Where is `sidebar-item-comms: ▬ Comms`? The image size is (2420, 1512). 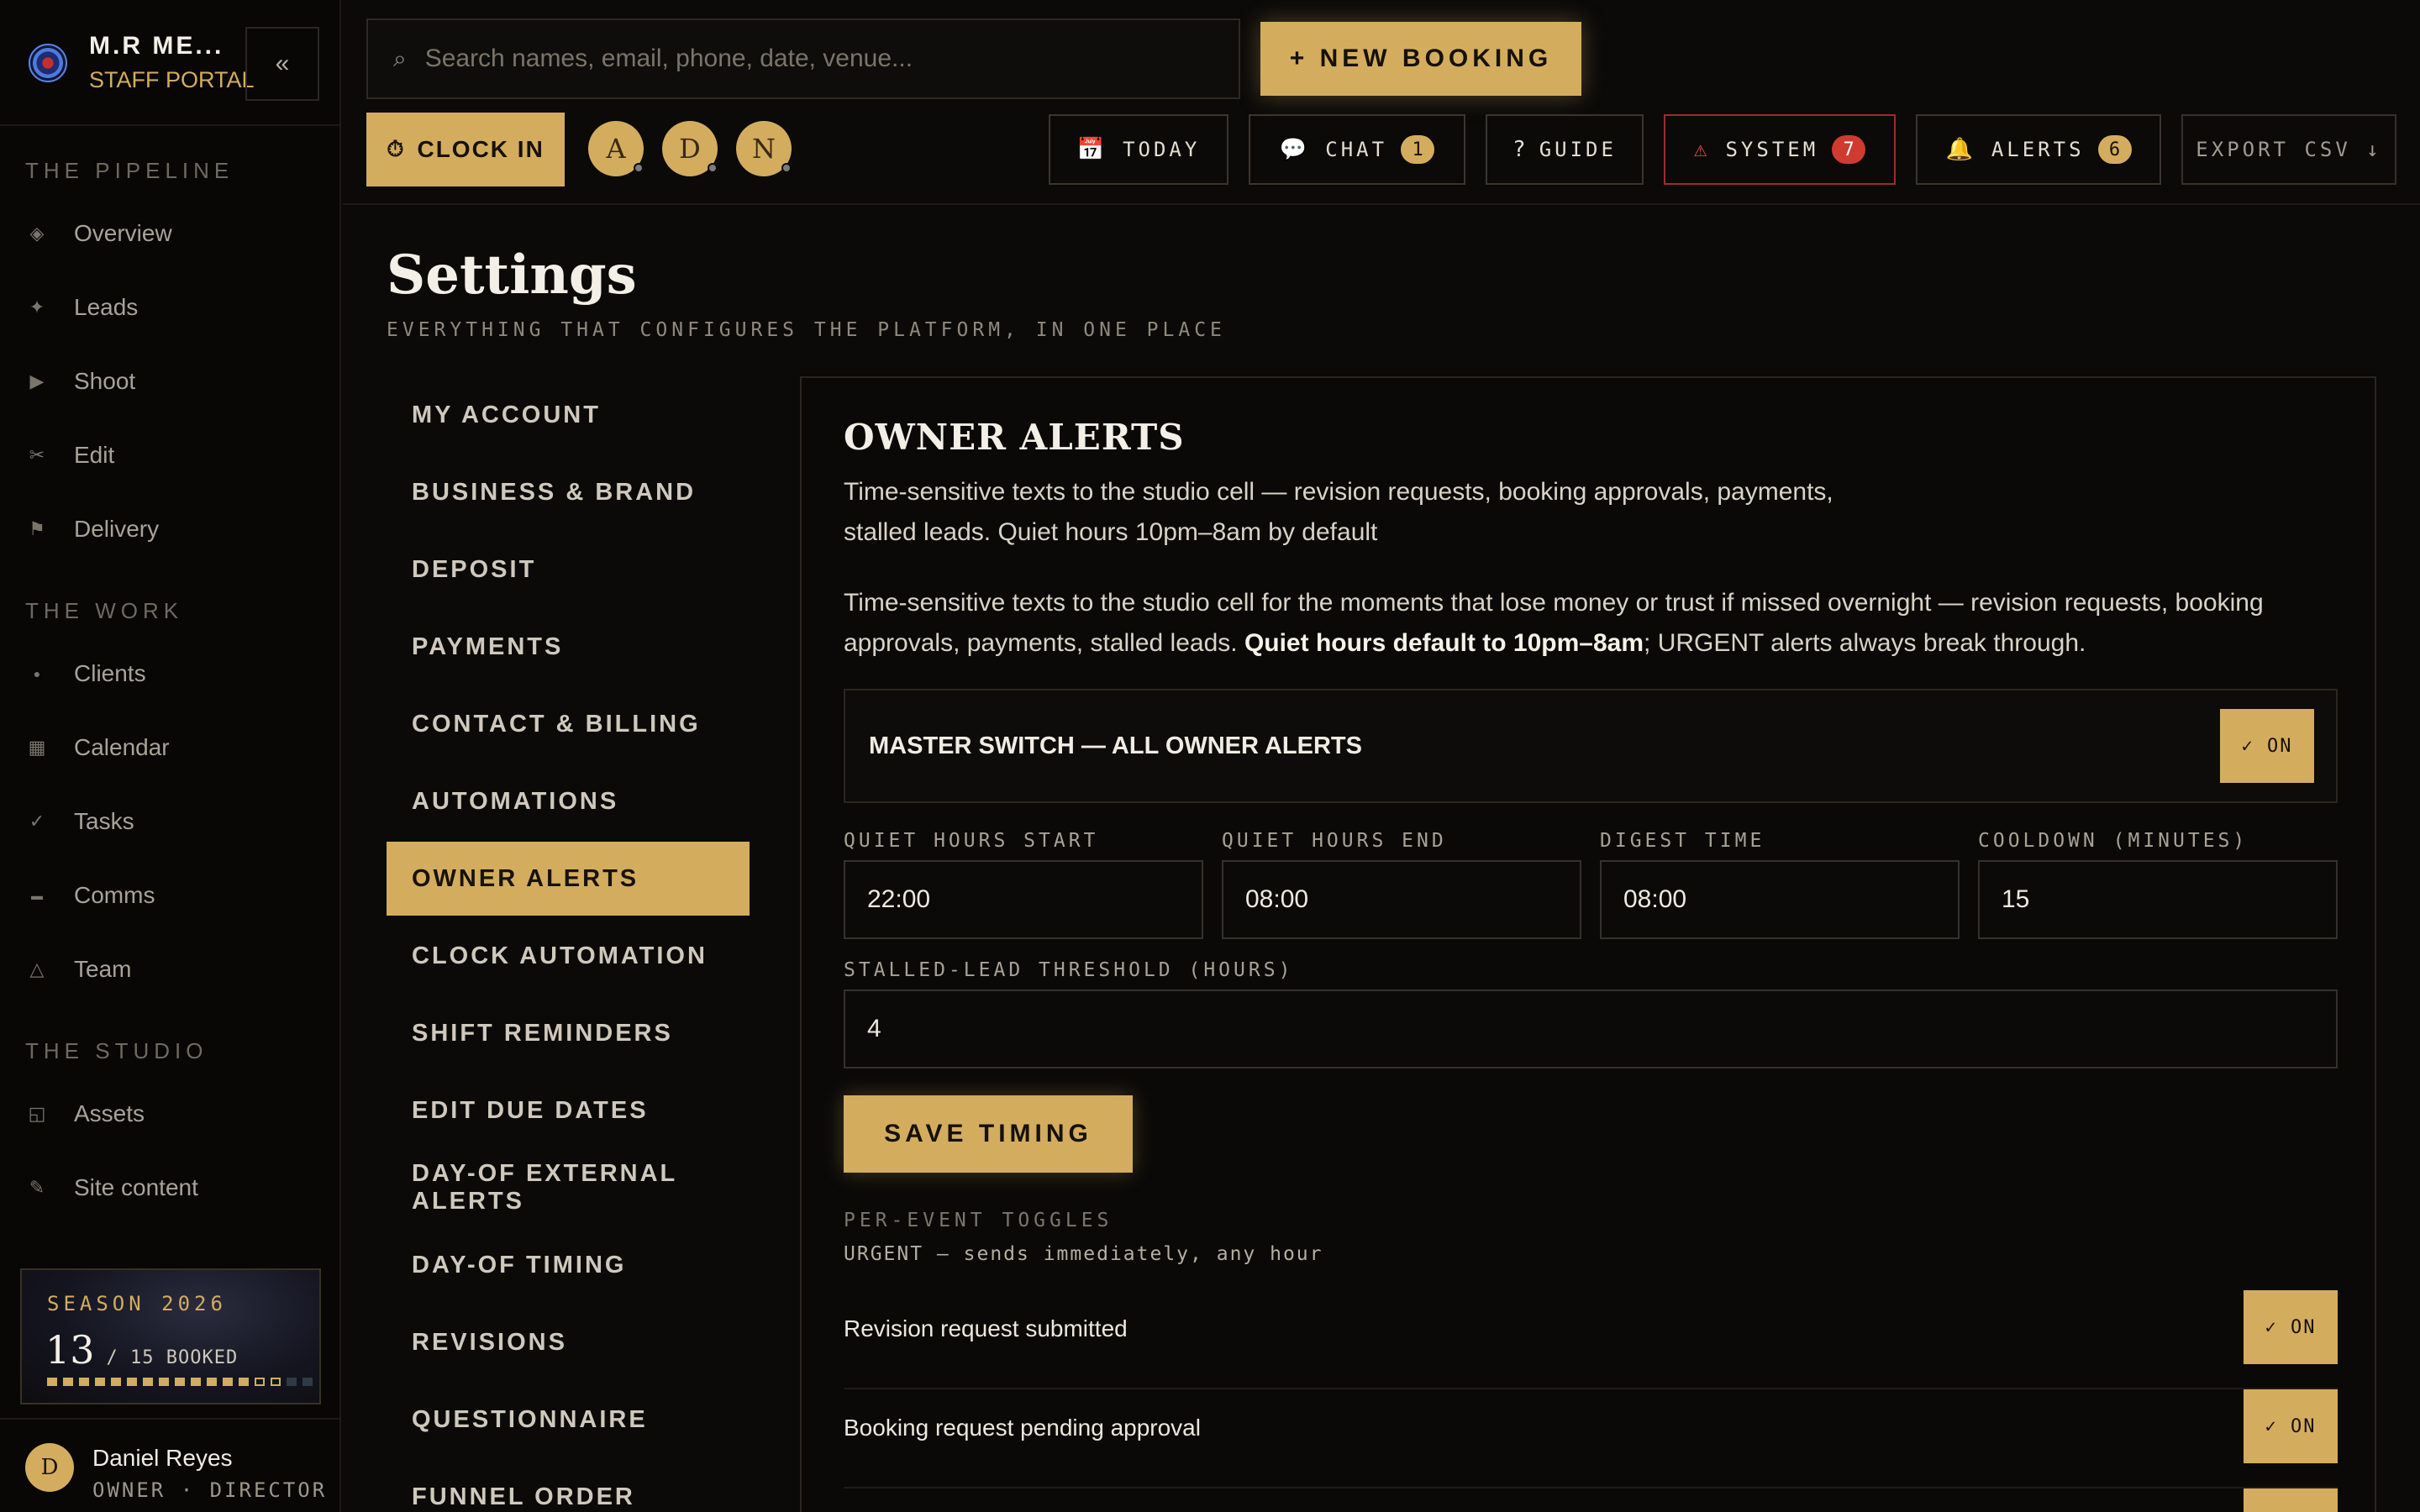 sidebar-item-comms: ▬ Comms is located at coordinates (90, 895).